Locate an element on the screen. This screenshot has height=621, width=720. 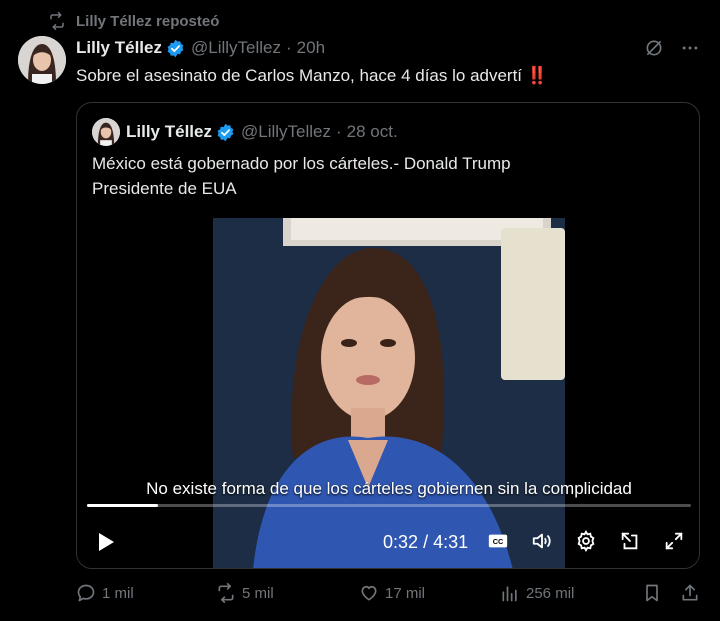
video-current-time: 0:32 is located at coordinates (401, 542).